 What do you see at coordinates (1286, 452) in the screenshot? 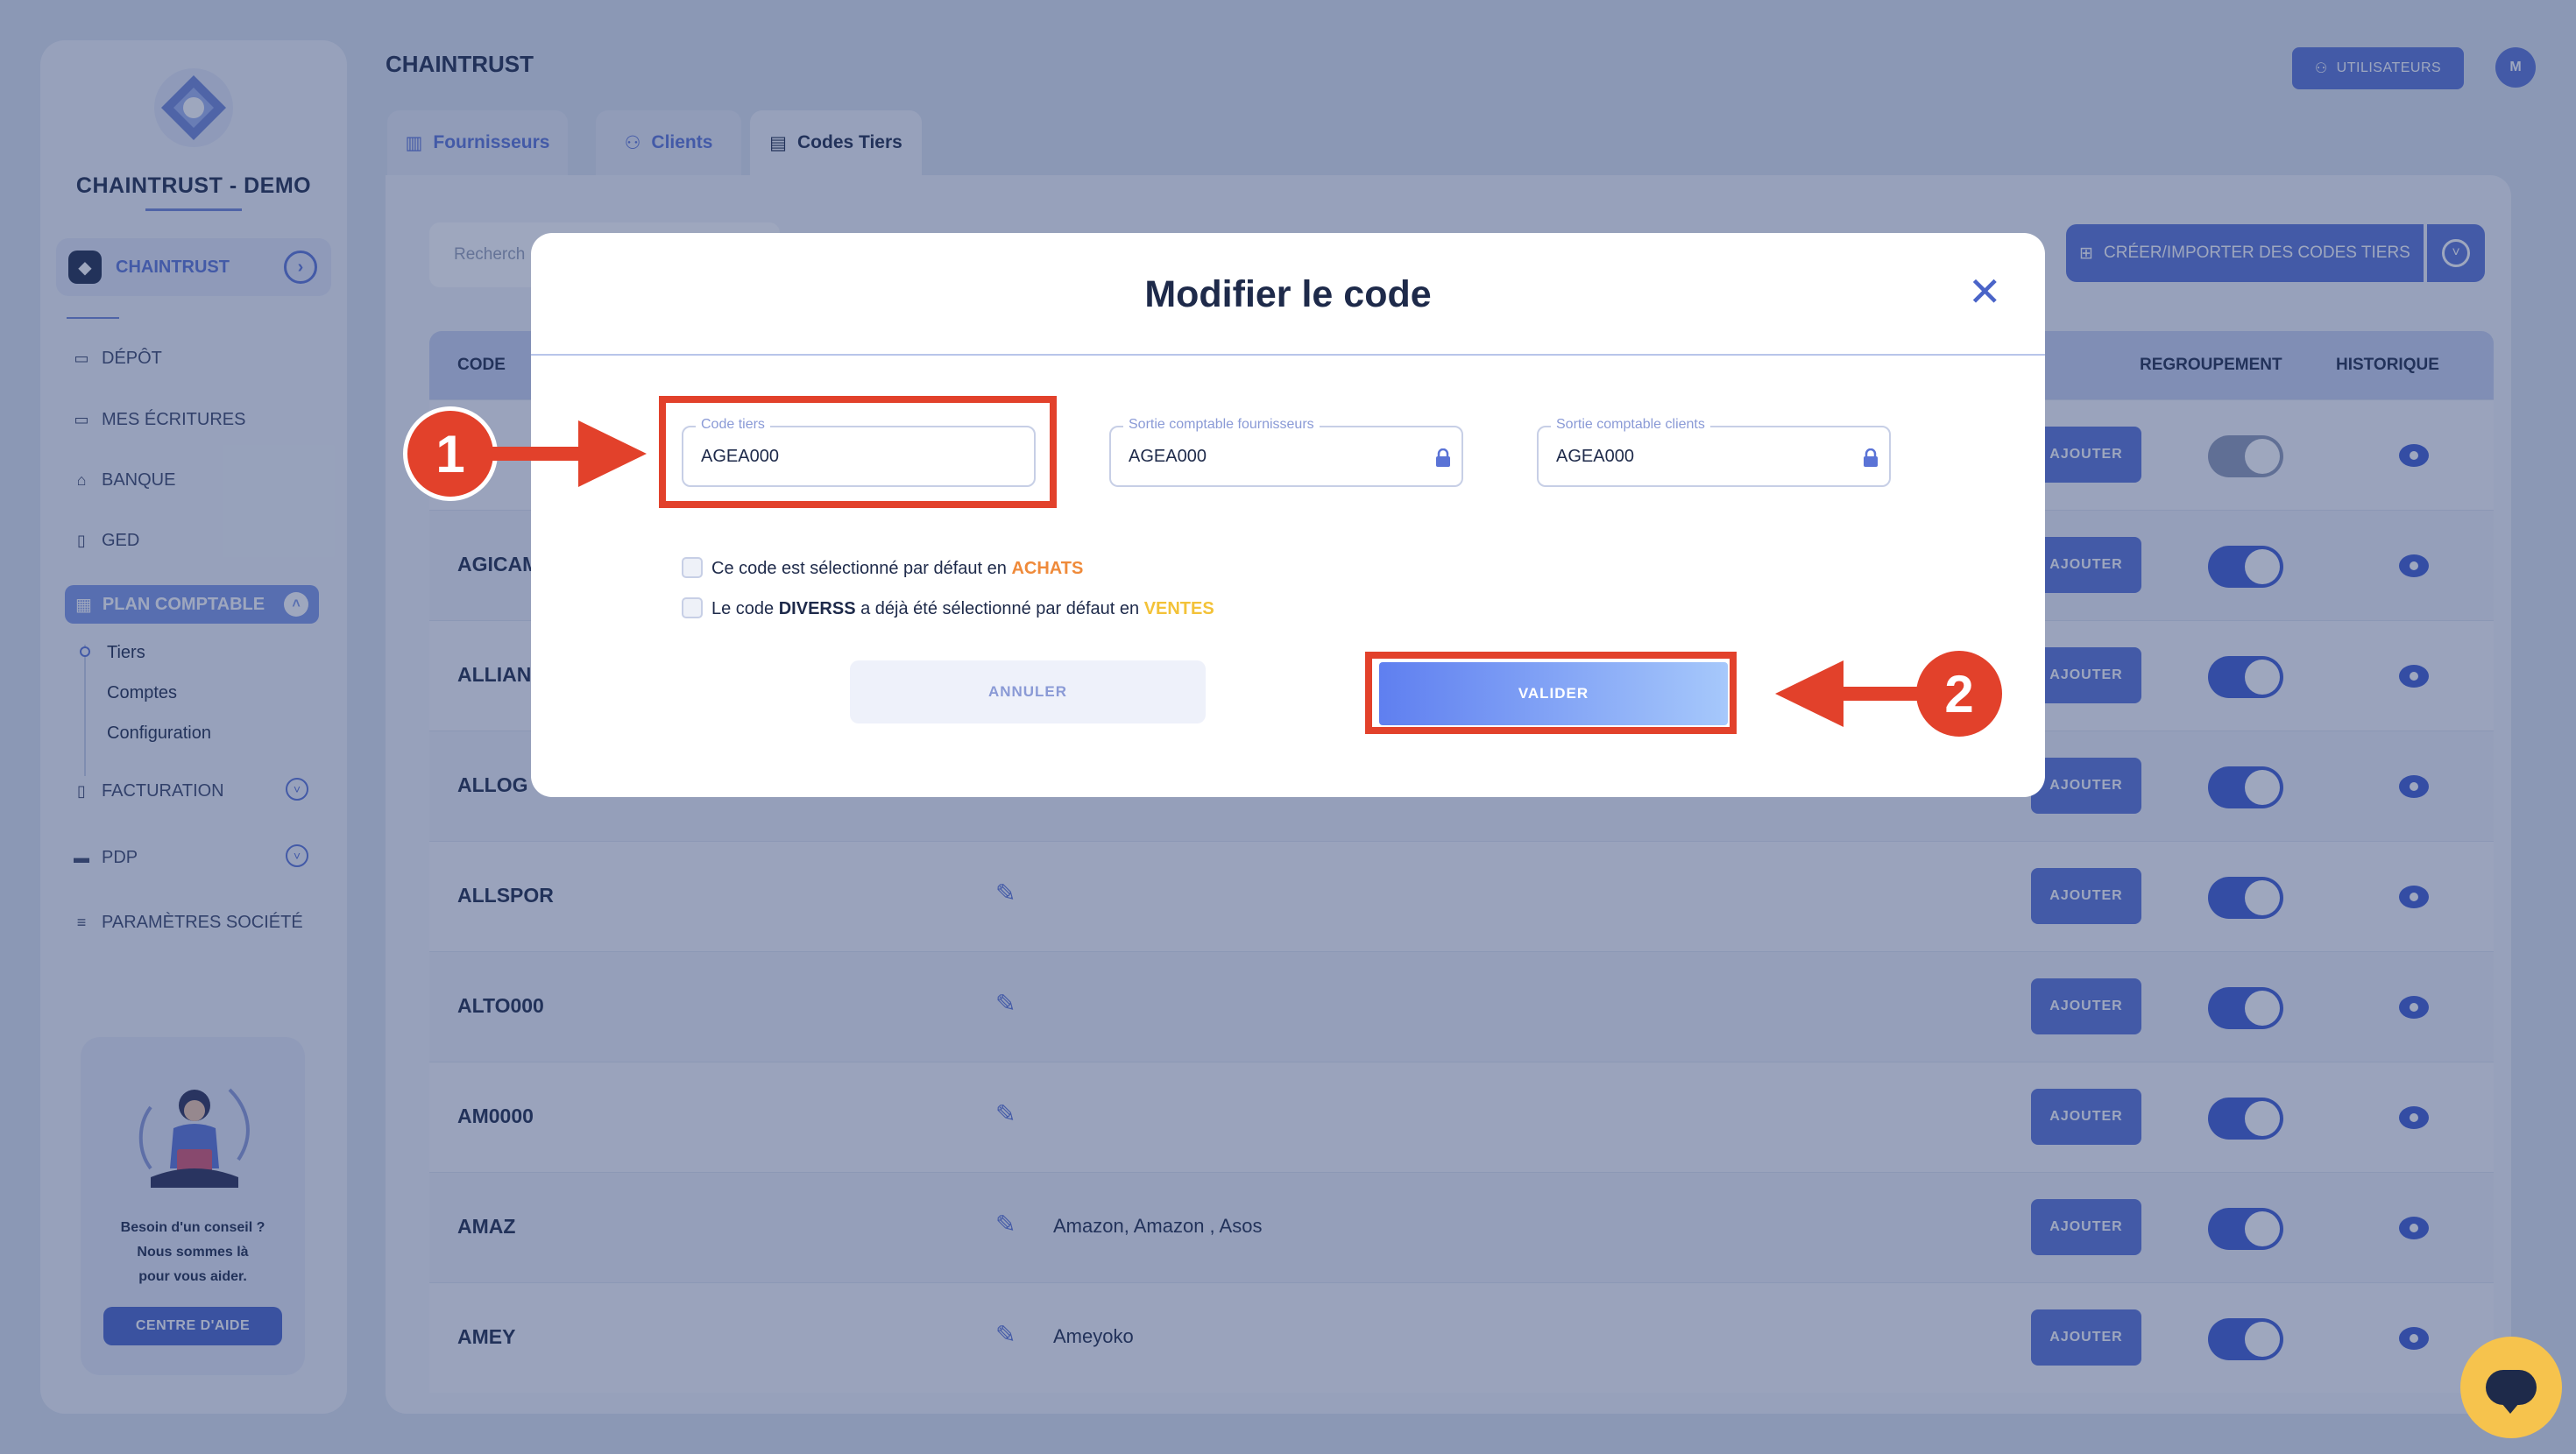
I see `sortie-fournisseurs-field: Sortie comptable fournisseurs AGEA000` at bounding box center [1286, 452].